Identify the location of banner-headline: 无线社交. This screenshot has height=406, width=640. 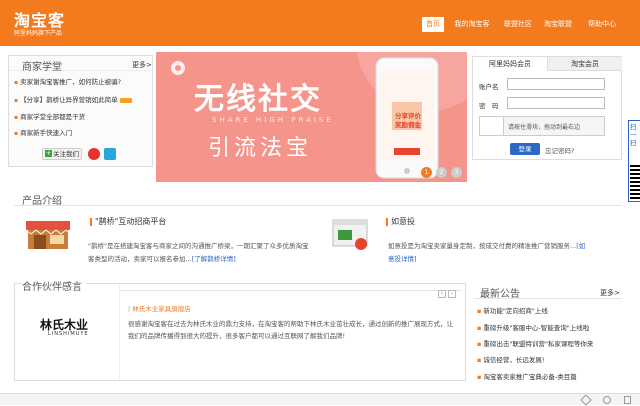
(258, 99).